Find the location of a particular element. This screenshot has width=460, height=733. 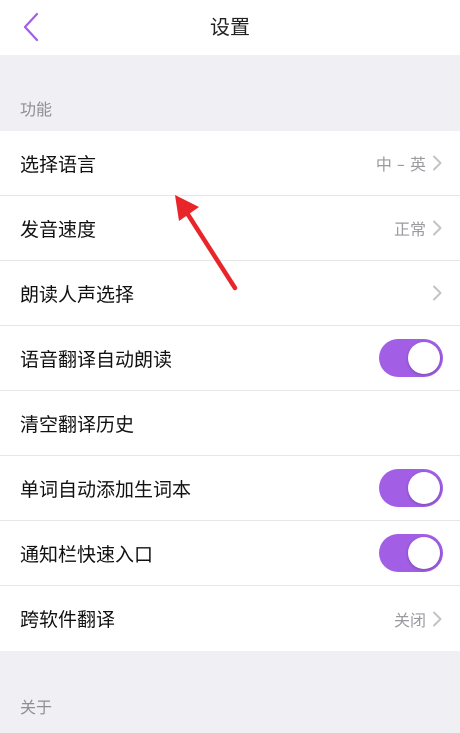

settings-row-cross-app-translation: 跨软件翻译 关闭 is located at coordinates (230, 618).